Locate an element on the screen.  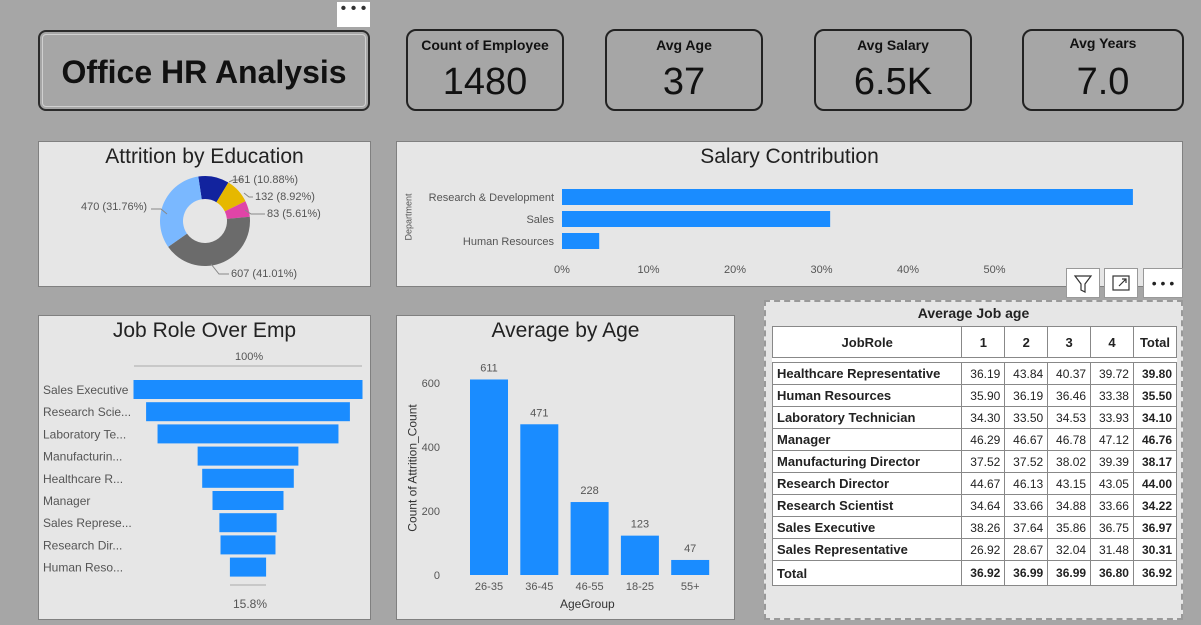
row-header-cell: Laboratory Technician is located at coordinates (867, 417).